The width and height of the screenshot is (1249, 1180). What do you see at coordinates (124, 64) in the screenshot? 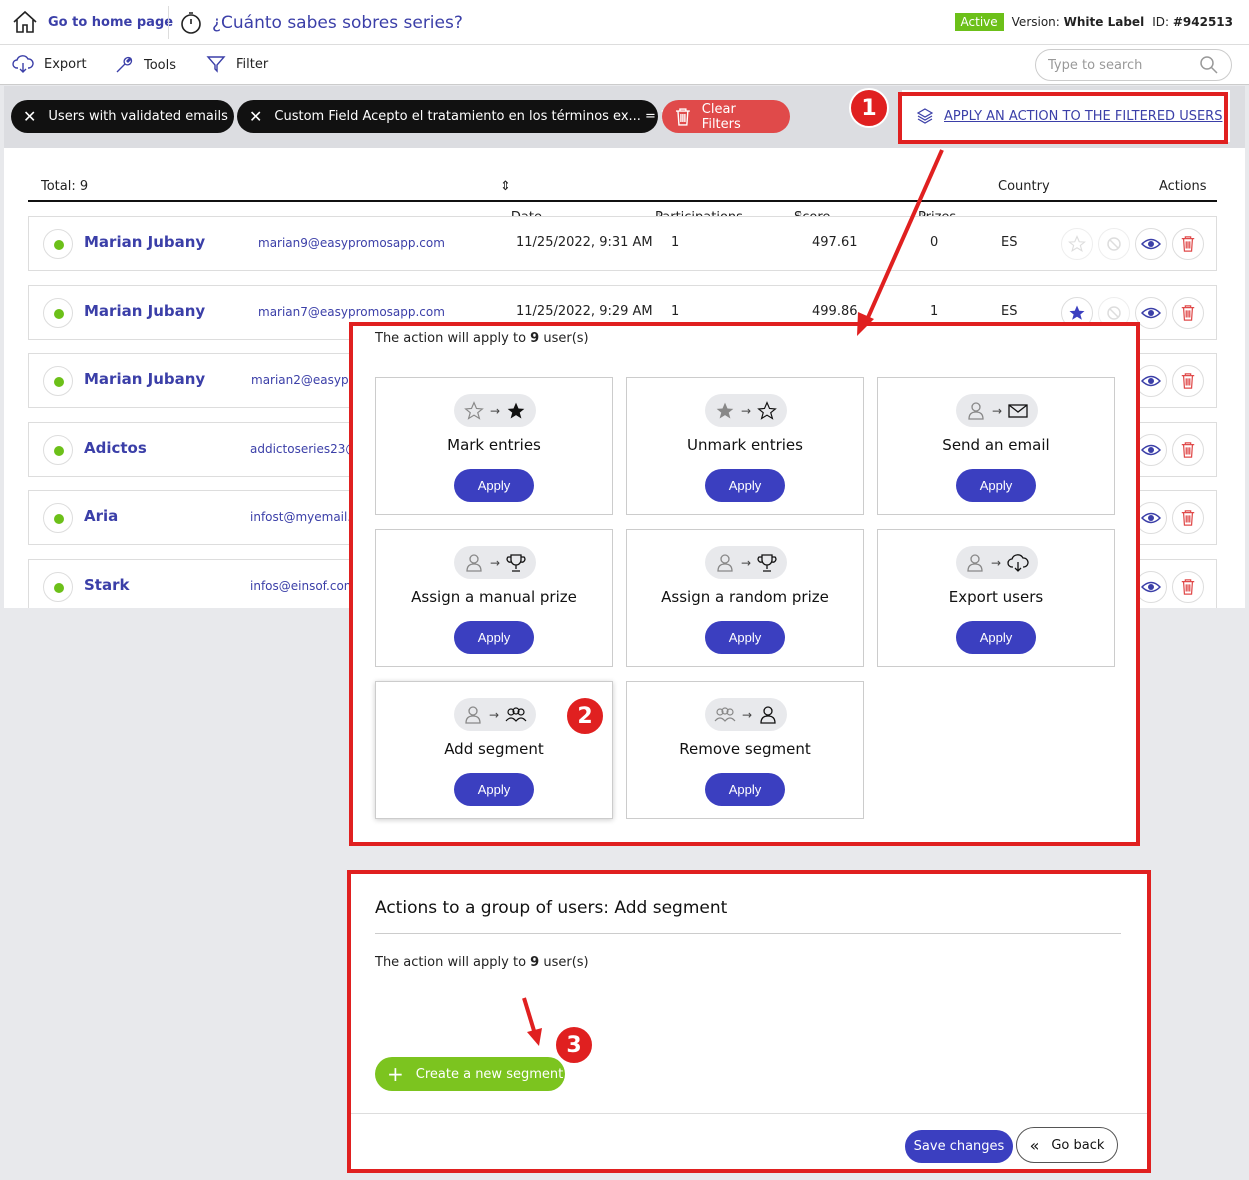
I see `wrench-icon` at bounding box center [124, 64].